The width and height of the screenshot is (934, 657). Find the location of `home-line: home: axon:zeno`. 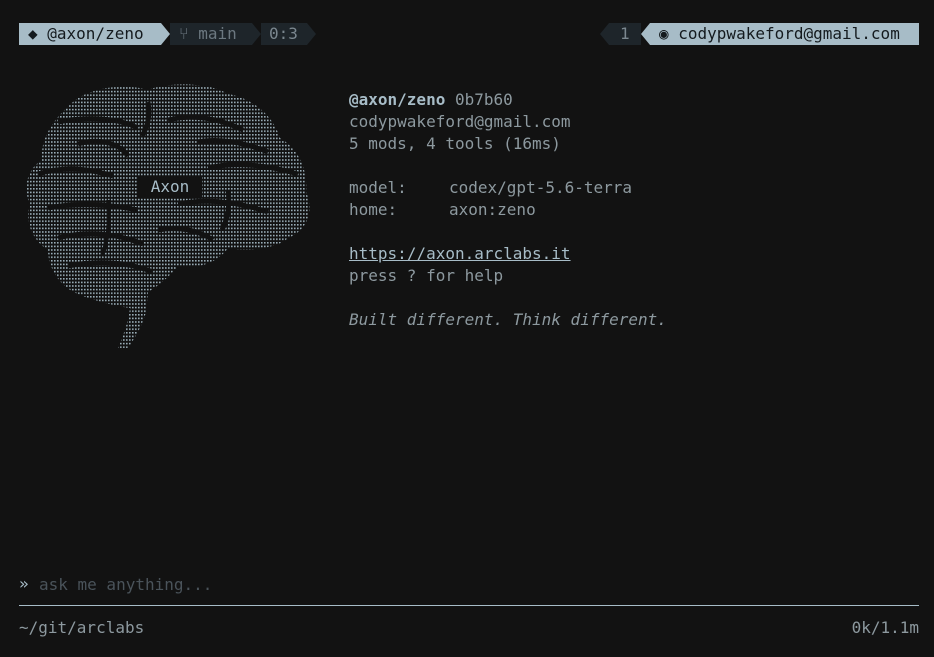

home-line: home: axon:zeno is located at coordinates (629, 210).